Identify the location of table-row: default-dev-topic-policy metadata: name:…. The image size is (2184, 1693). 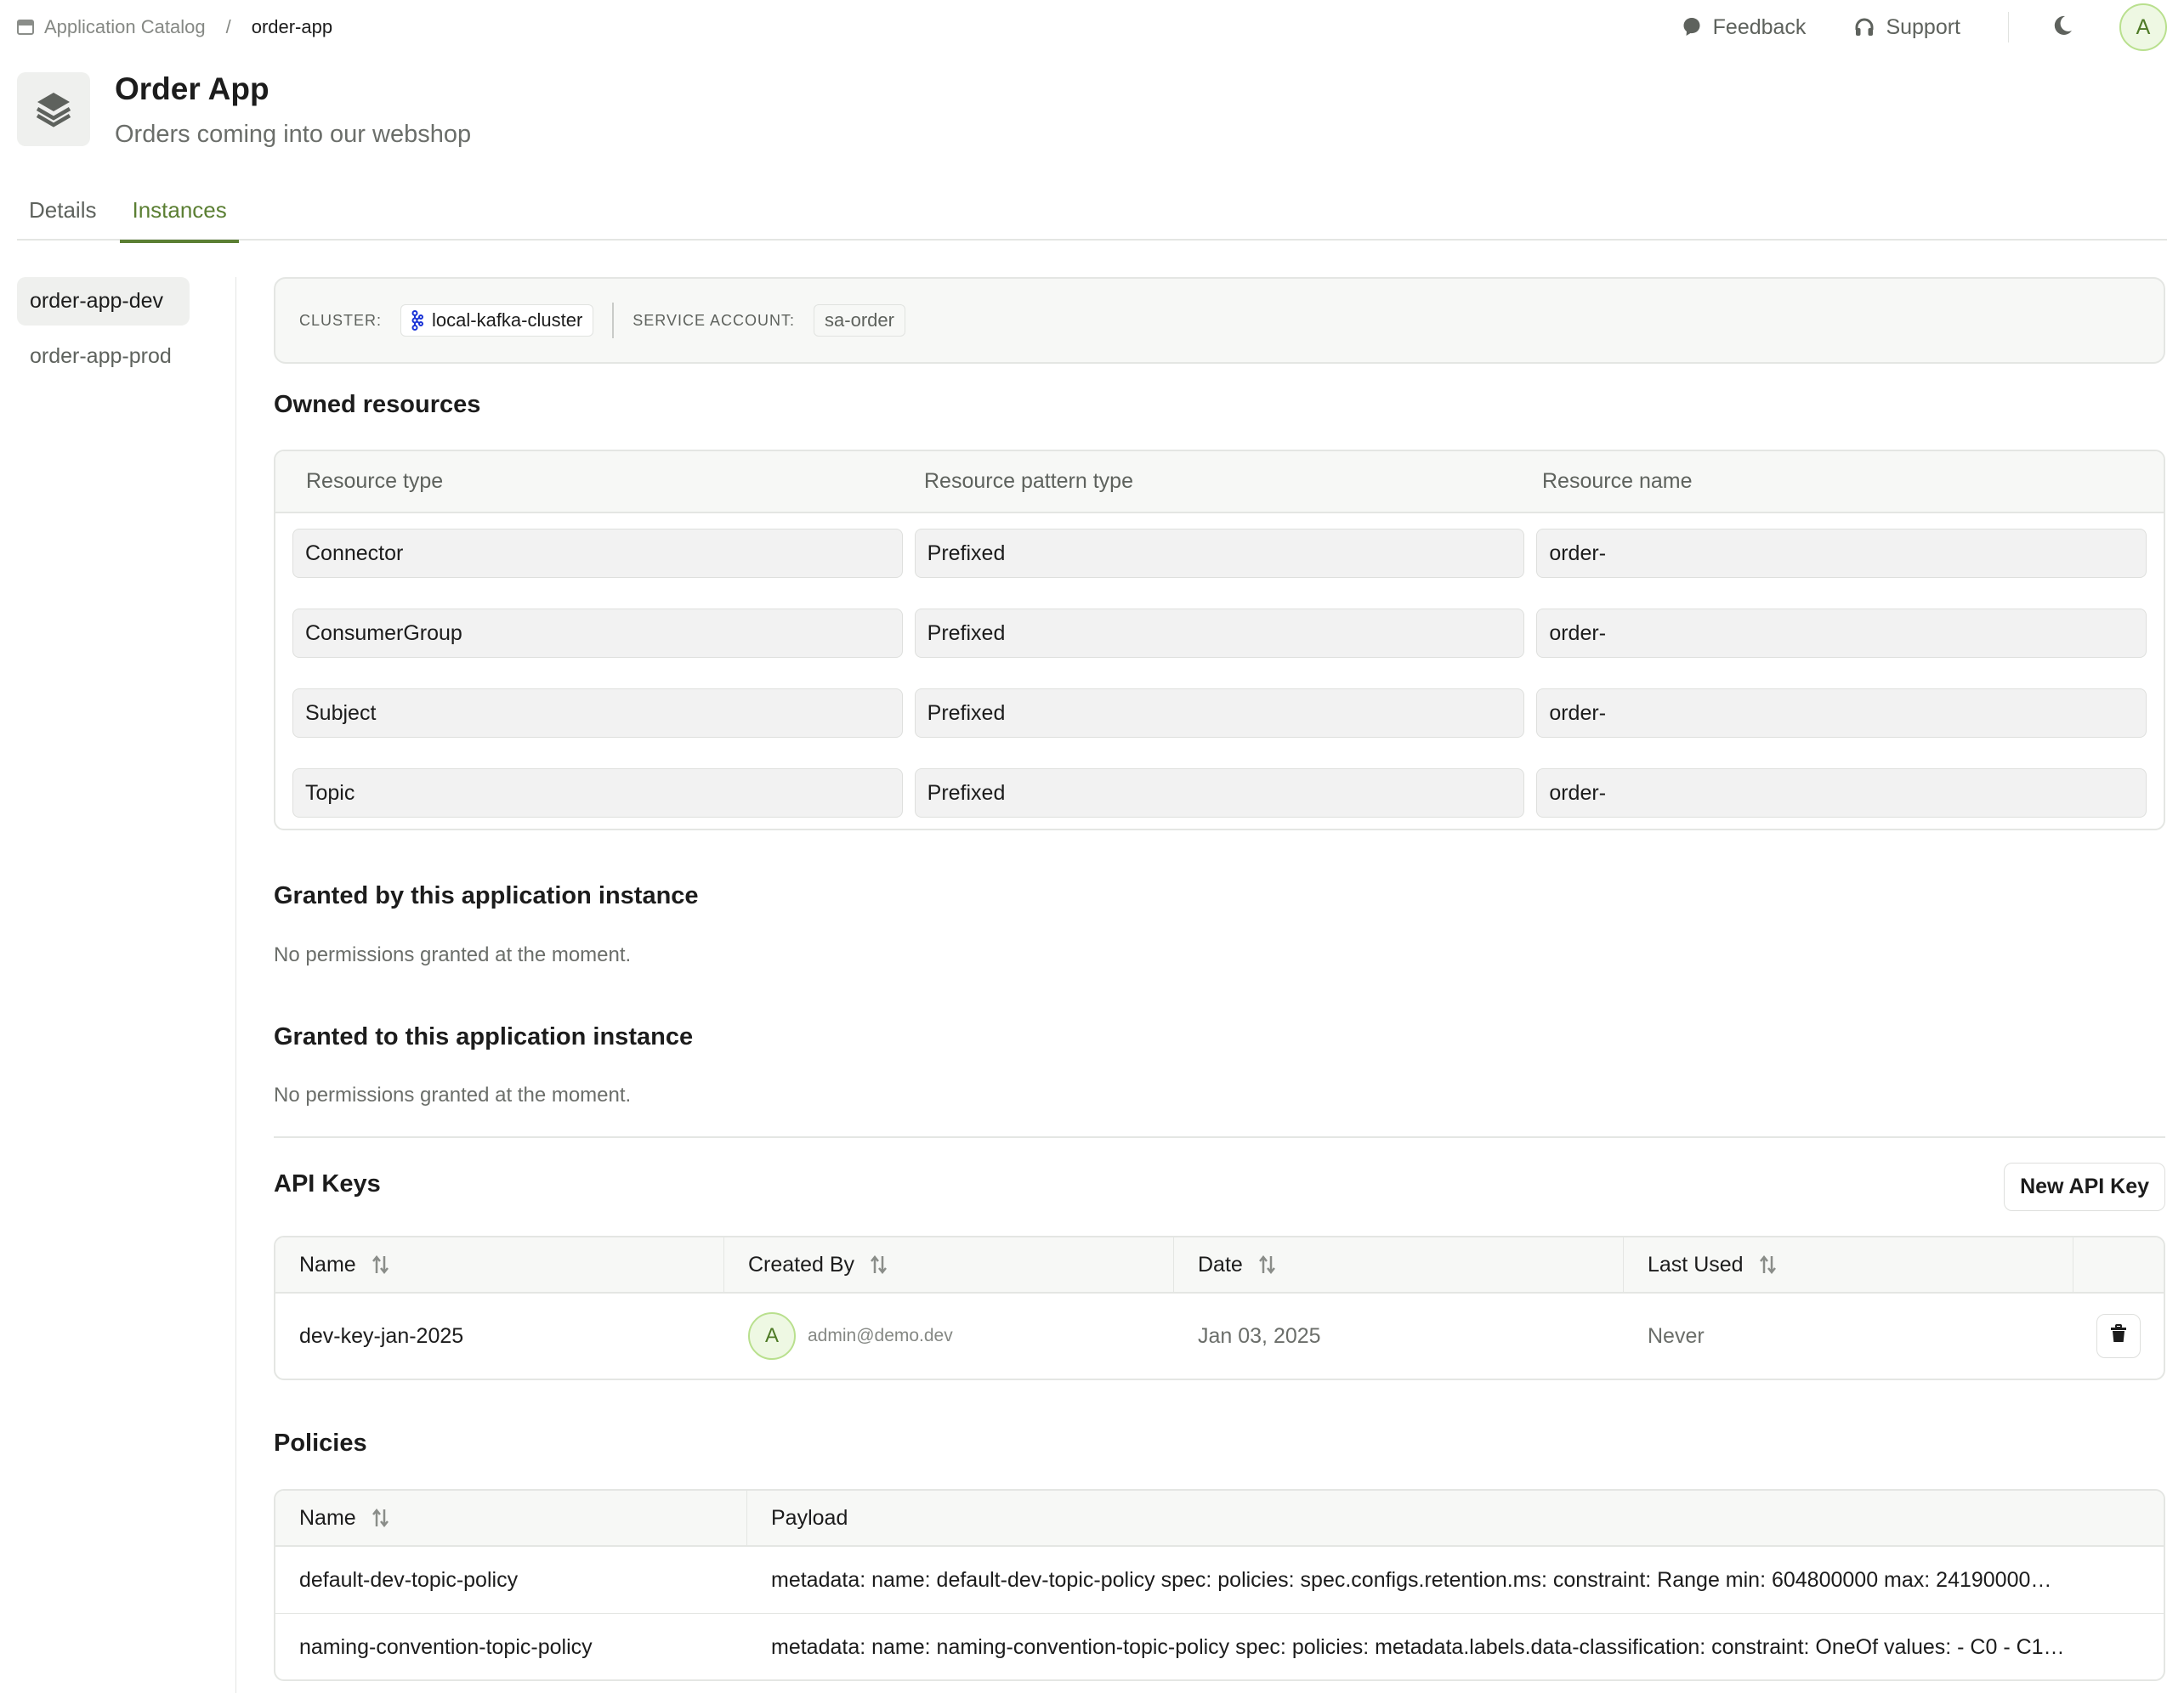
(1220, 1580).